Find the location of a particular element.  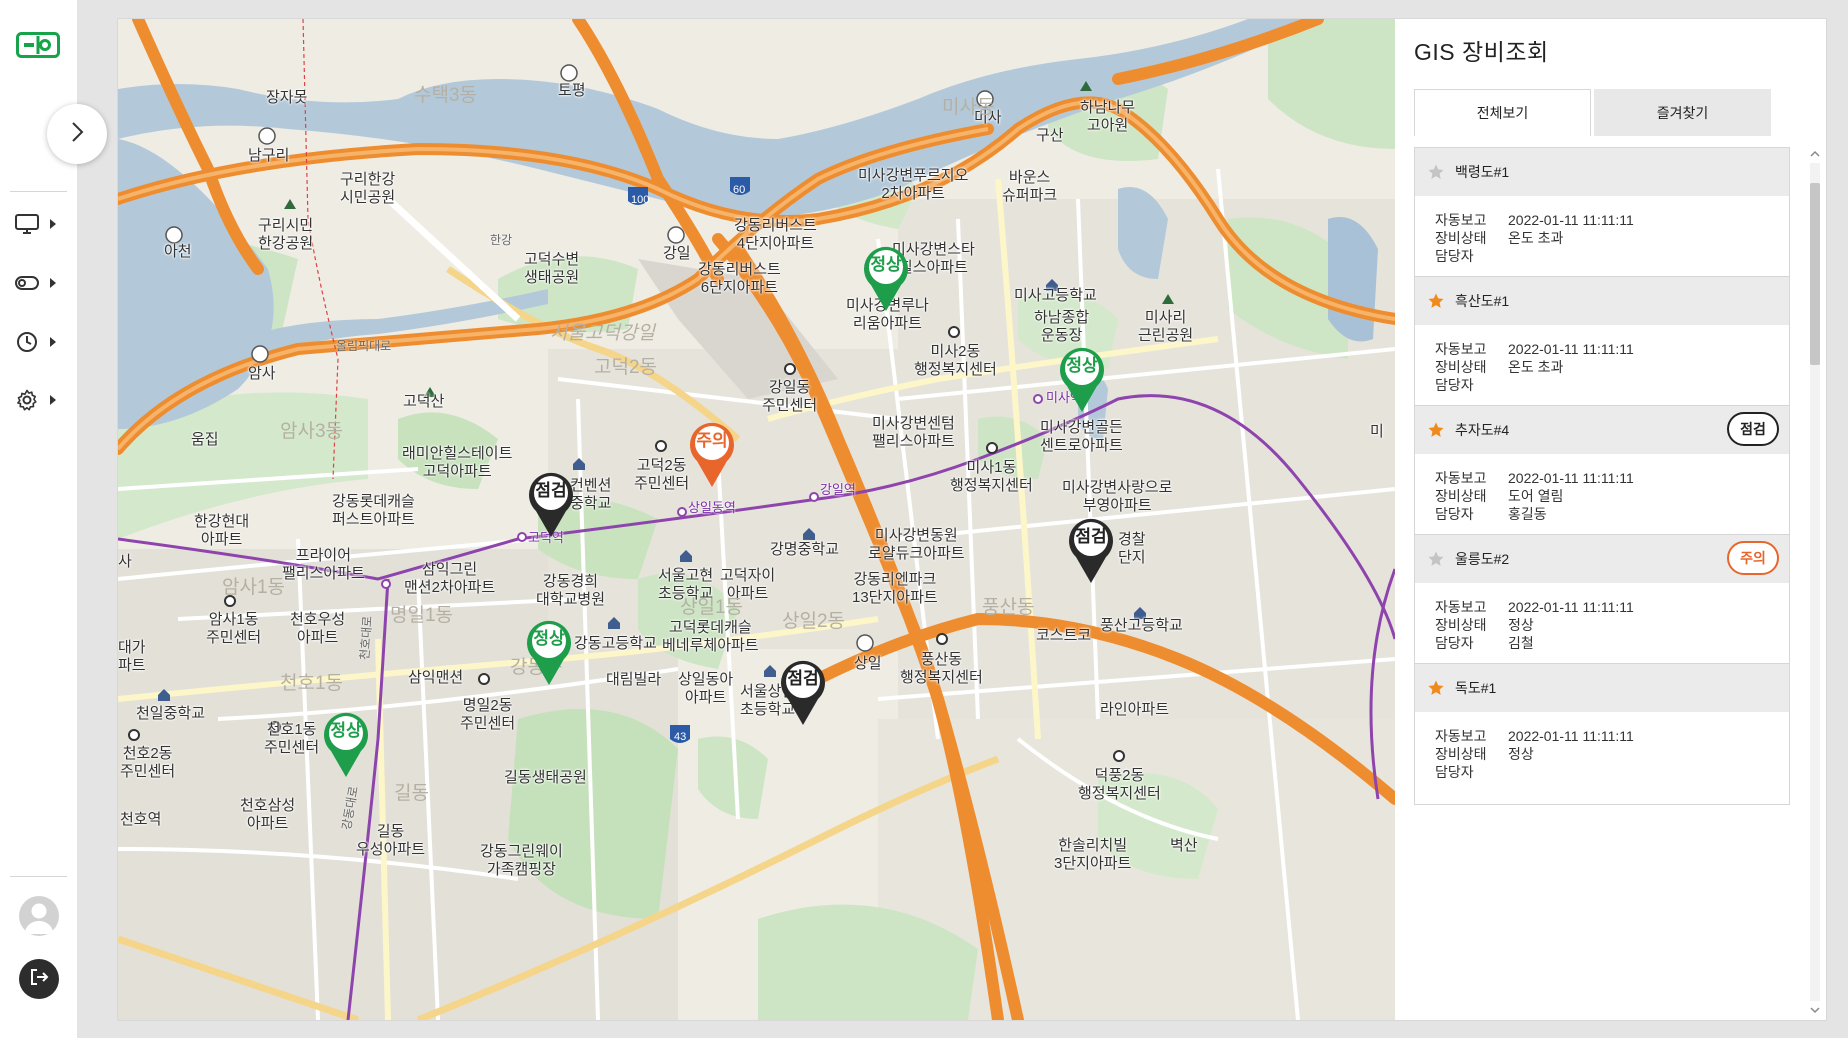

device-card-header: 독도#1 is located at coordinates (1602, 688).